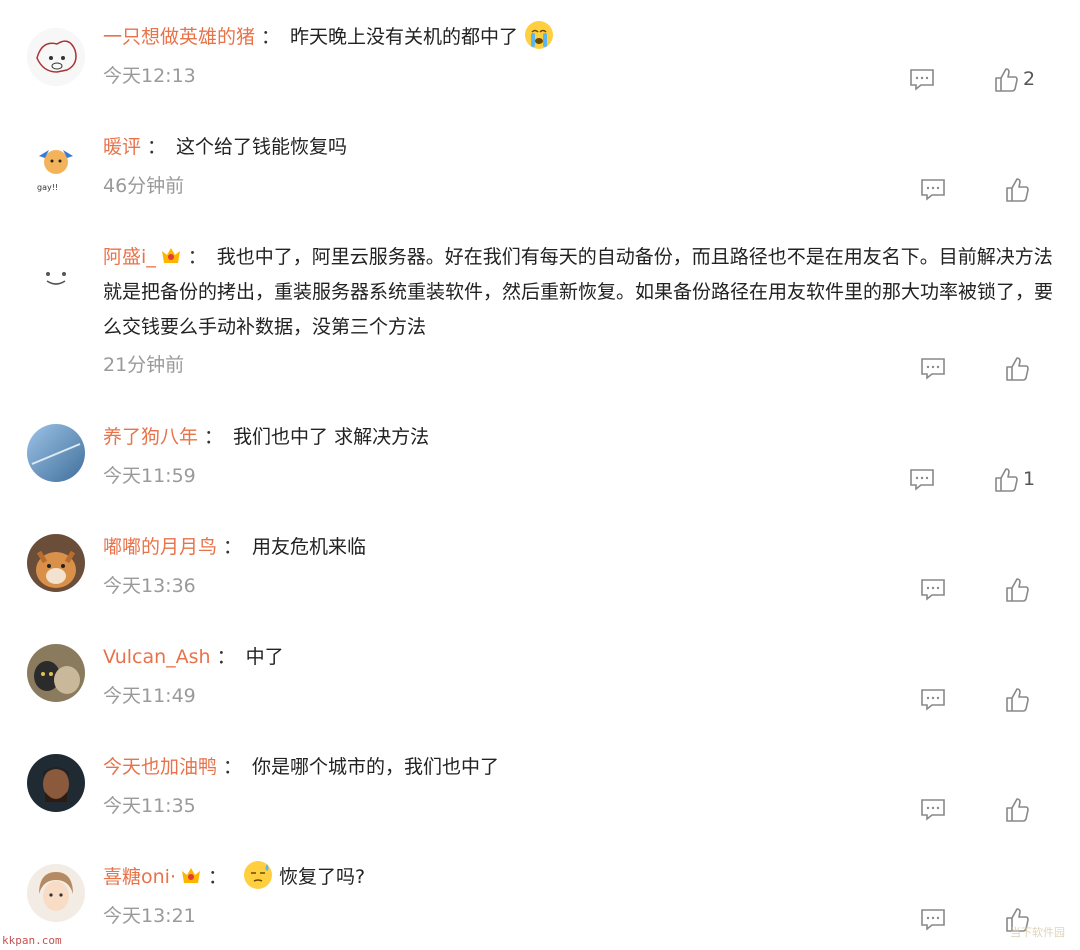  I want to click on username: 喜糖oni·, so click(139, 877).